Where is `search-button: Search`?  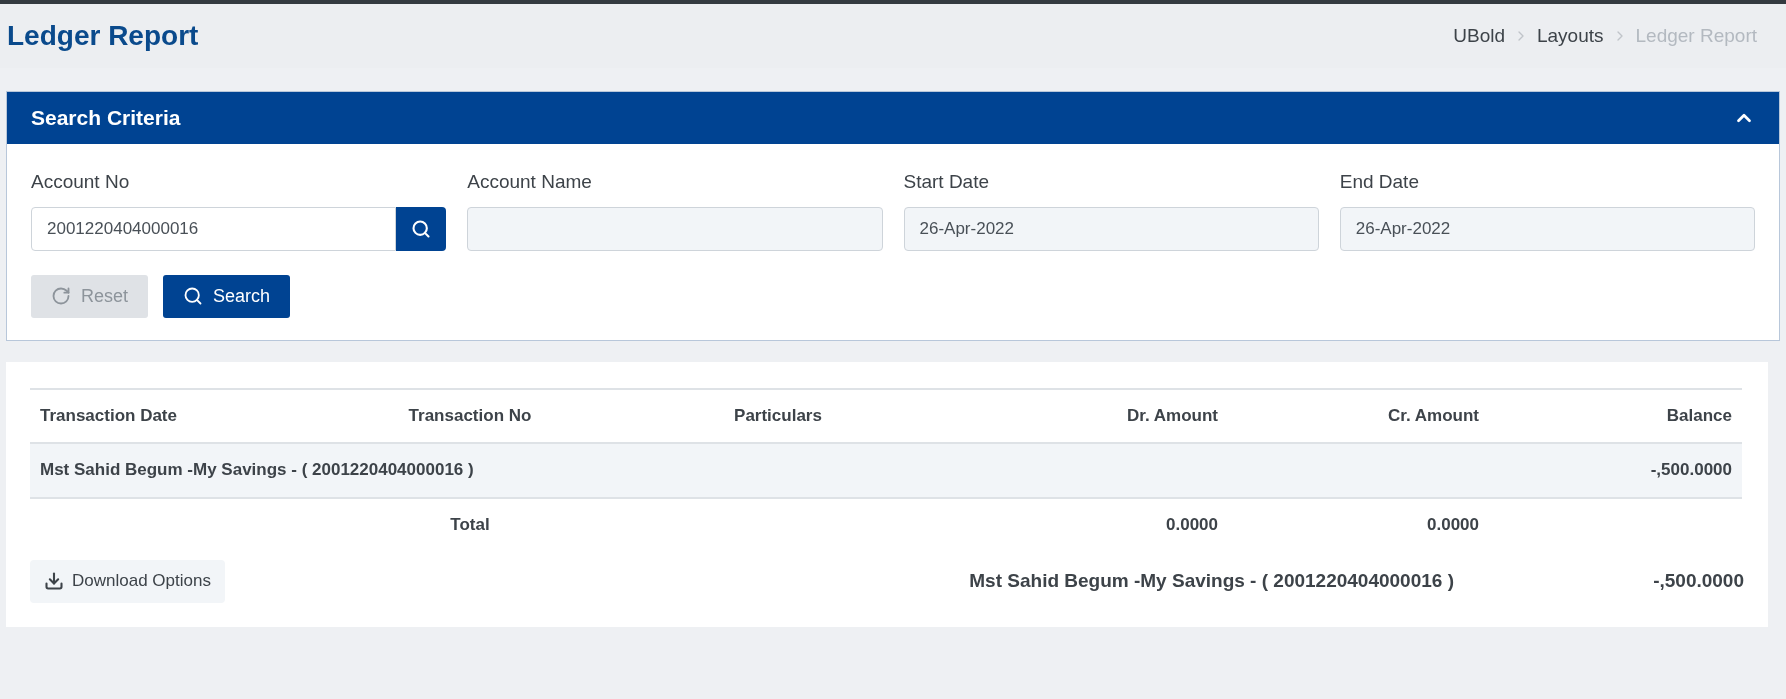 search-button: Search is located at coordinates (227, 296).